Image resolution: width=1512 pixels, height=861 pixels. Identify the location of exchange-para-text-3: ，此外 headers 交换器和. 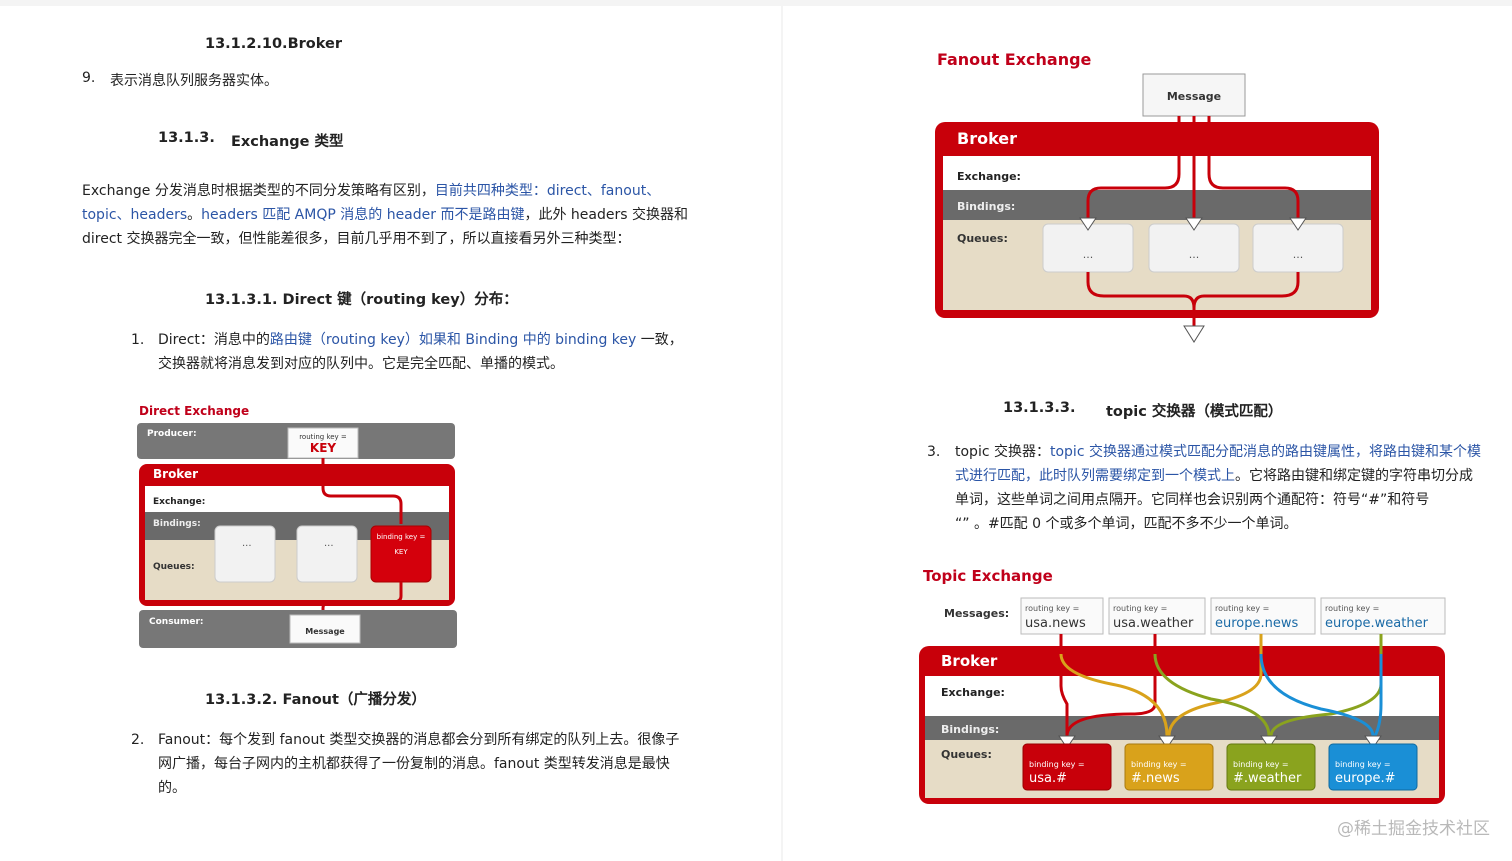
(606, 215).